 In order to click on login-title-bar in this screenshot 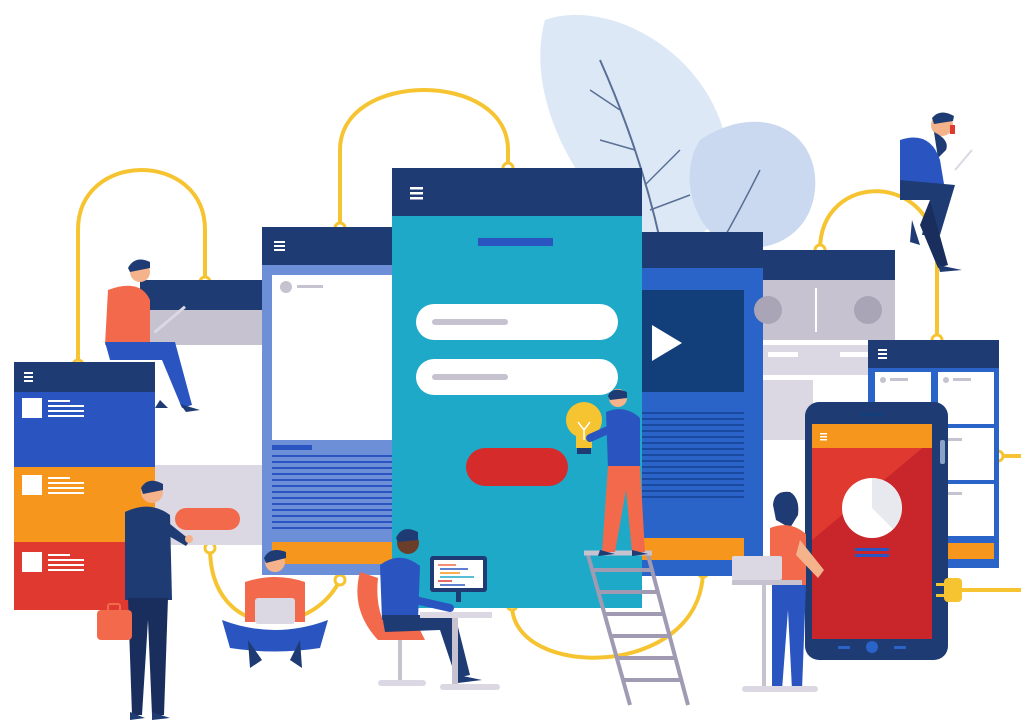, I will do `click(515, 242)`.